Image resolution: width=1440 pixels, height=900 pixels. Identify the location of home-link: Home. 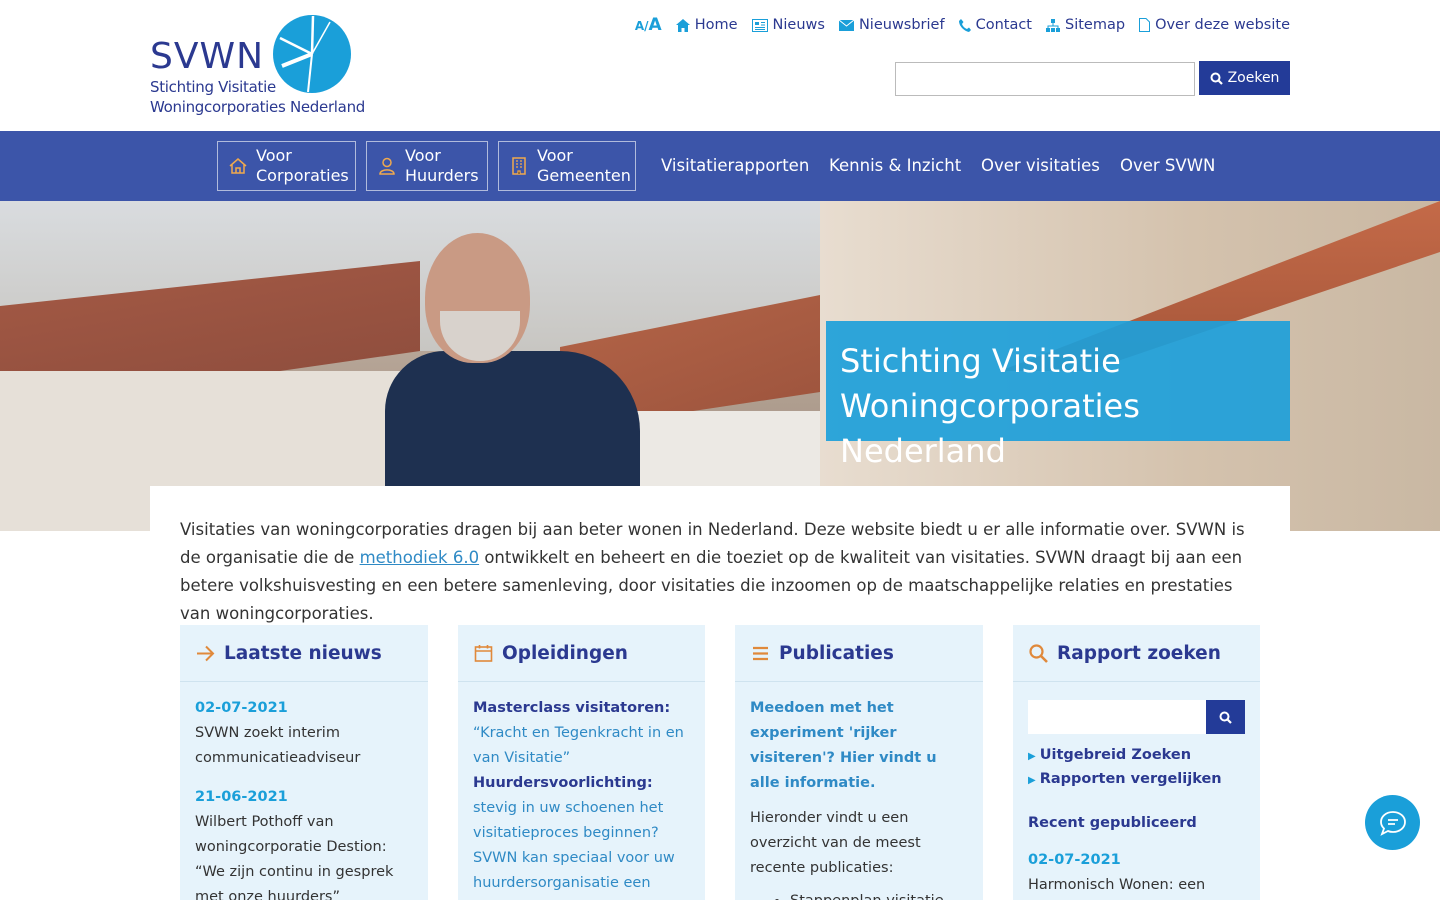
(706, 25).